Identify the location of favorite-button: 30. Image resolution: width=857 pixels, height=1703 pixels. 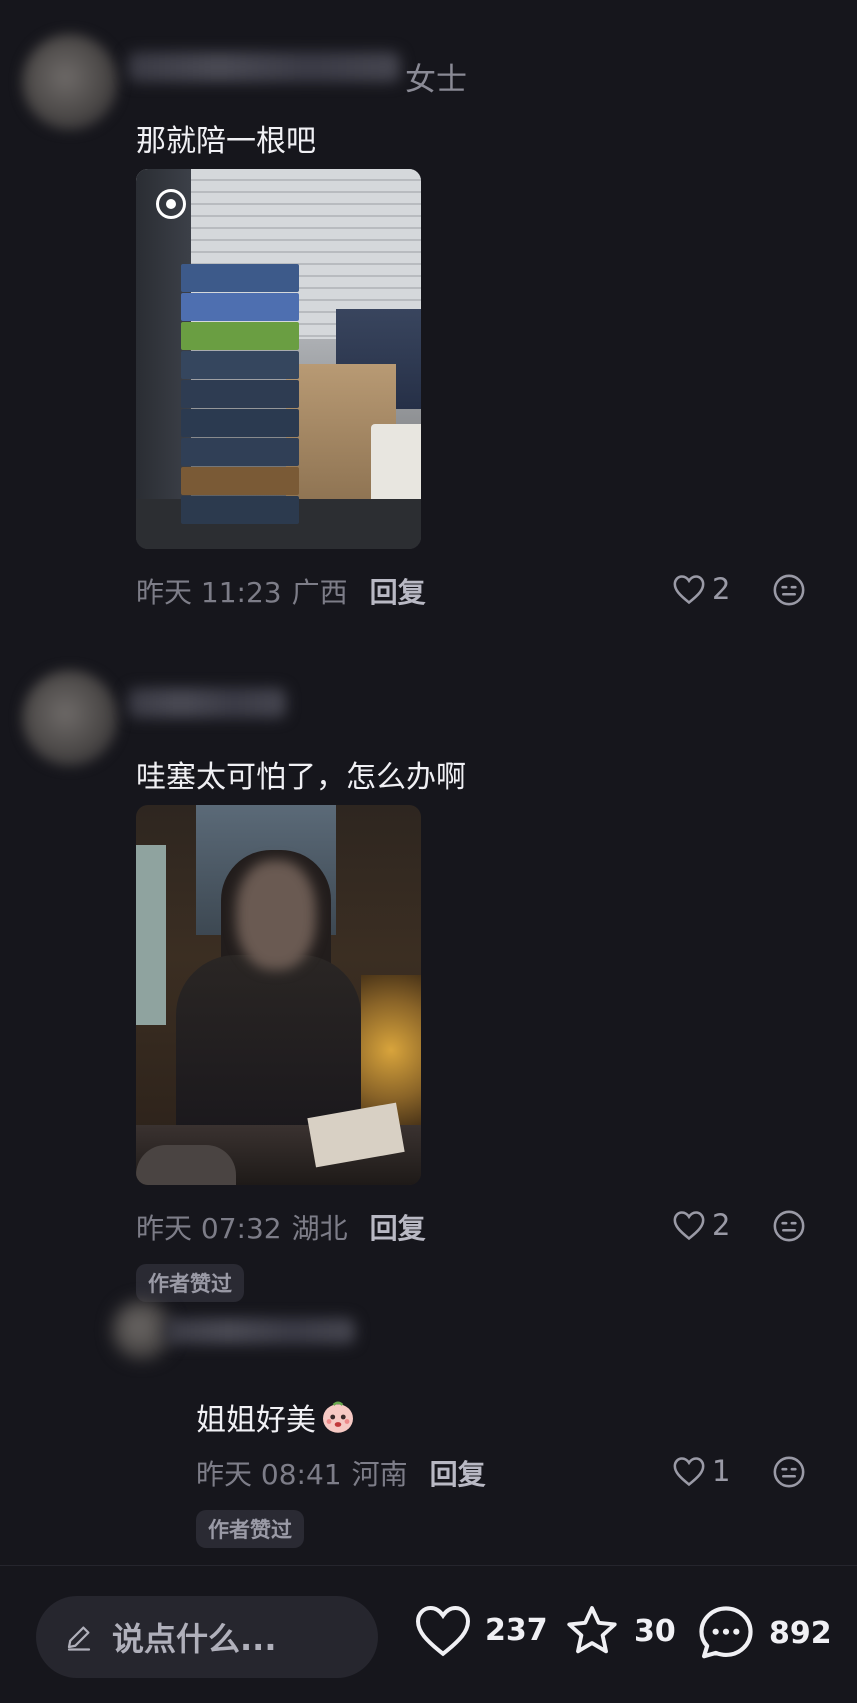
(619, 1631).